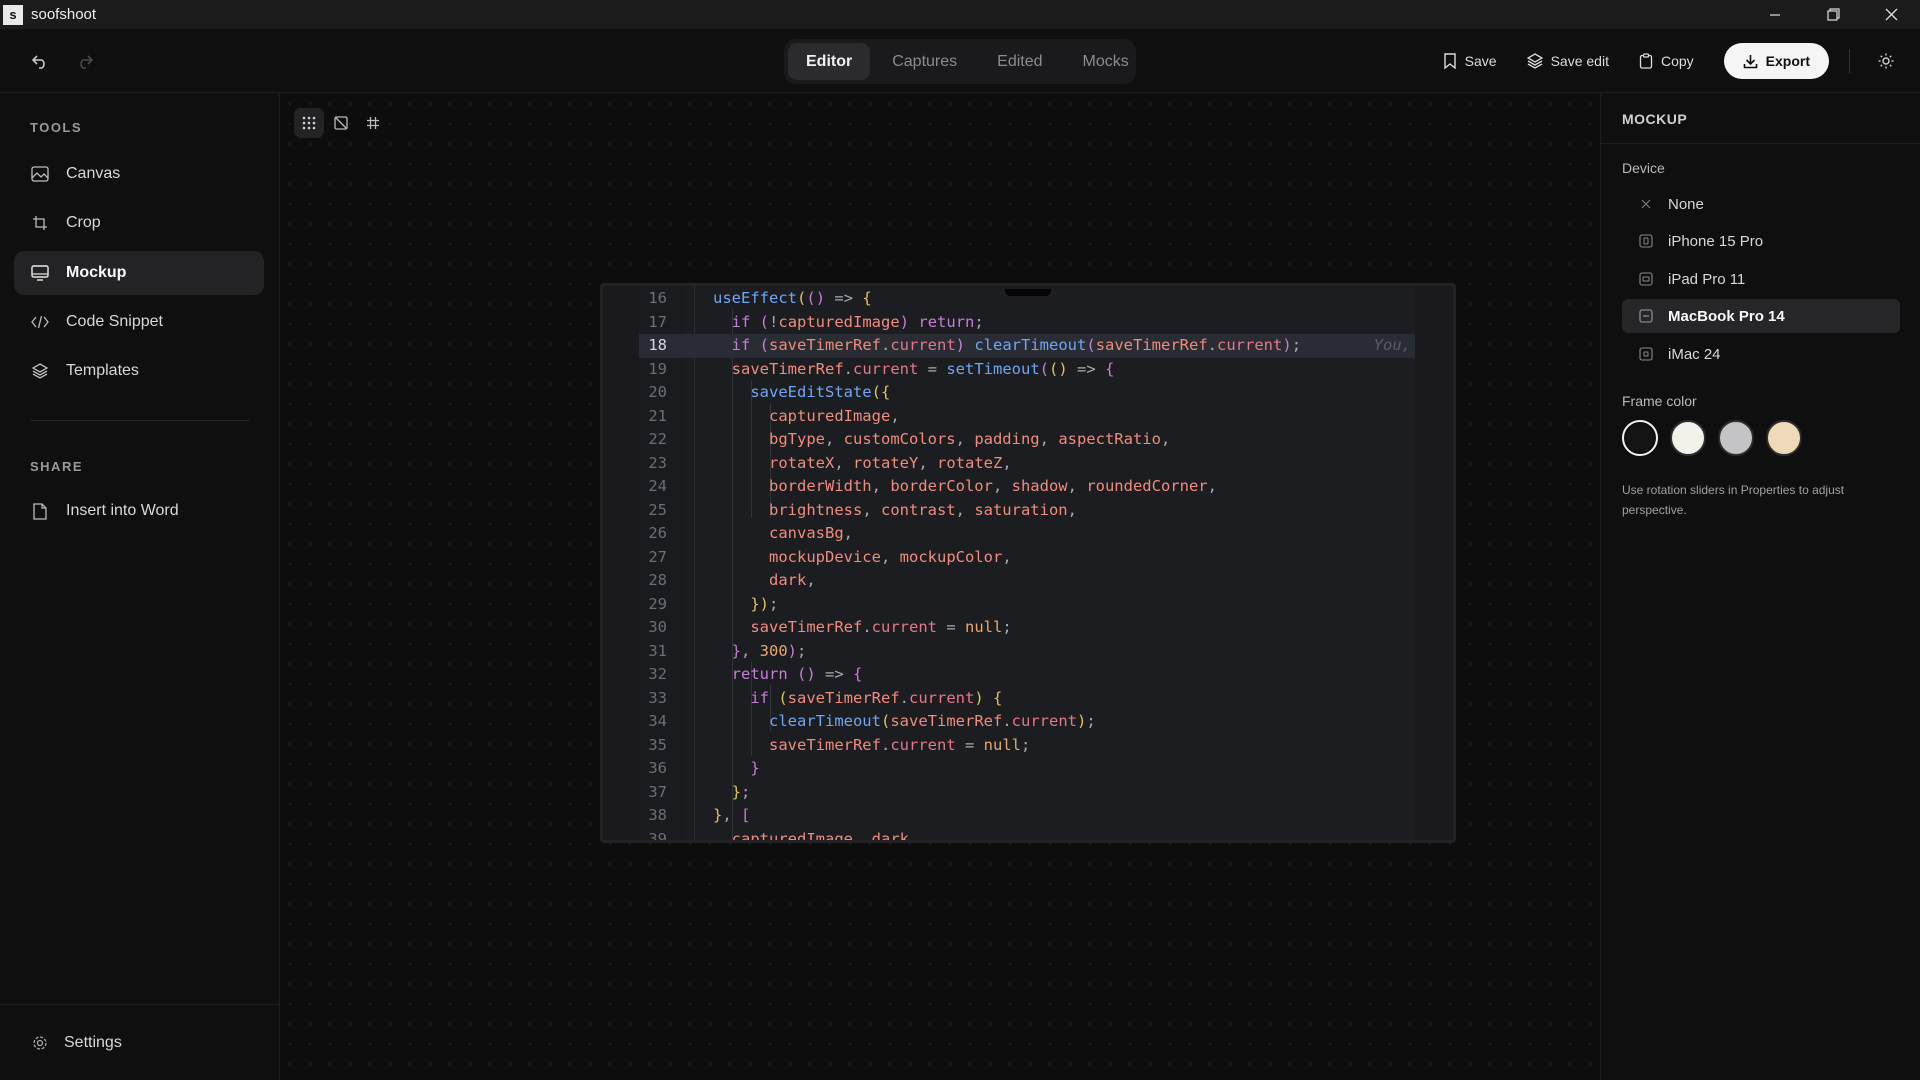 The height and width of the screenshot is (1080, 1920). Describe the element at coordinates (40, 371) in the screenshot. I see `layers-icon` at that location.